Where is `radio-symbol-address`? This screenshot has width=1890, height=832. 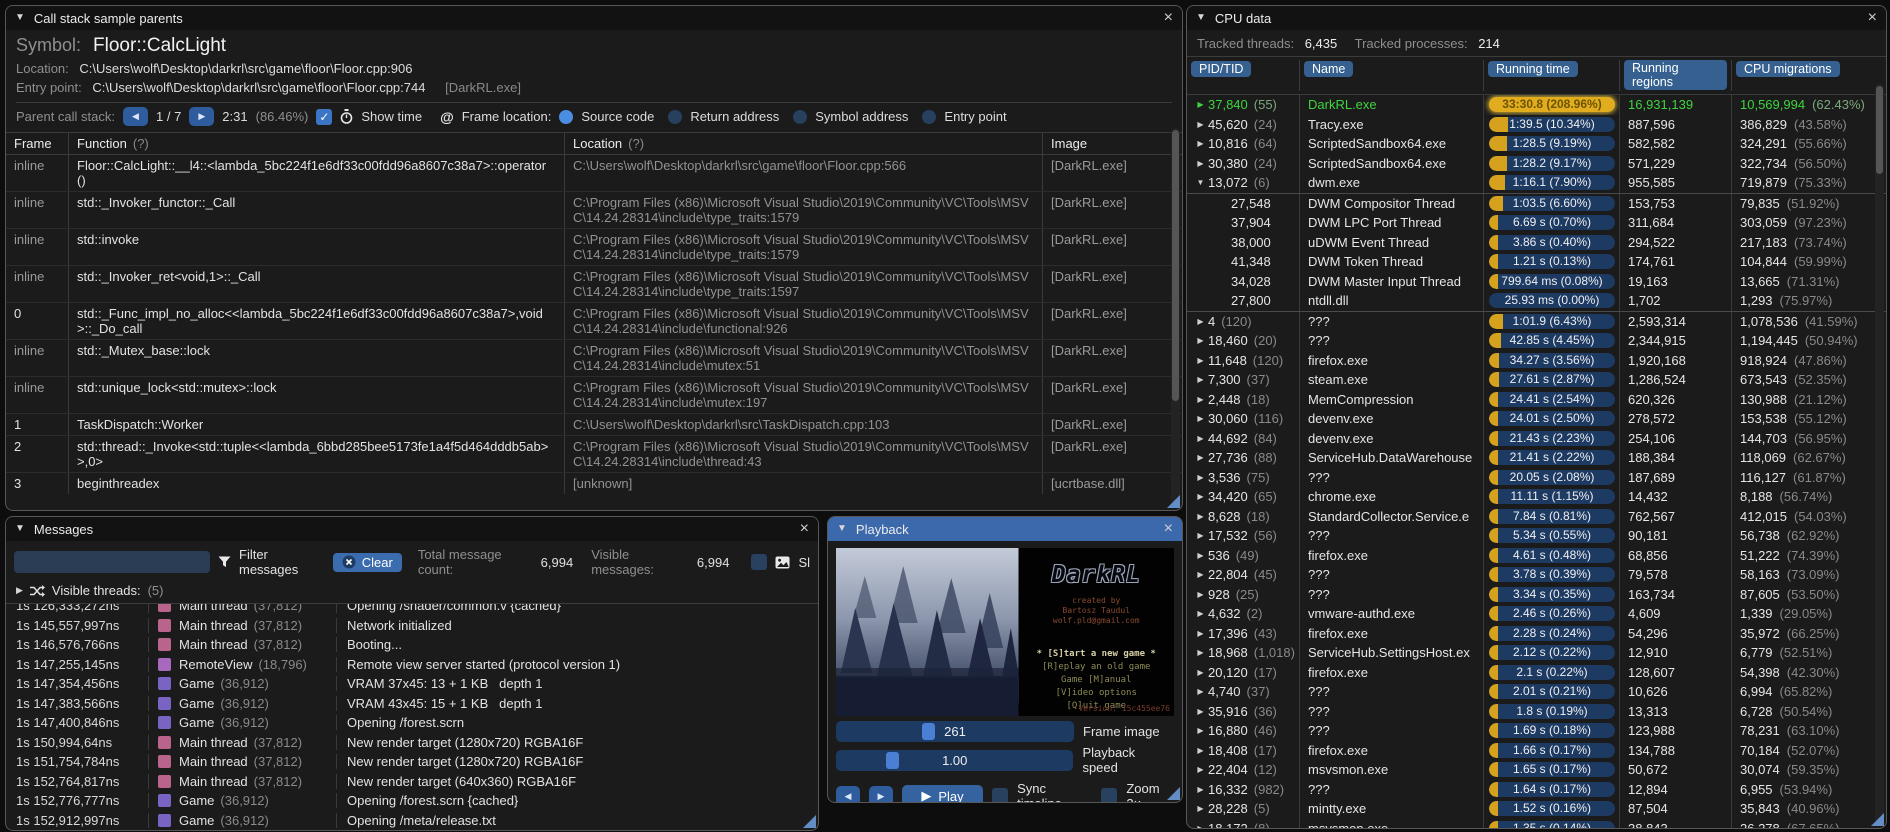
radio-symbol-address is located at coordinates (800, 116).